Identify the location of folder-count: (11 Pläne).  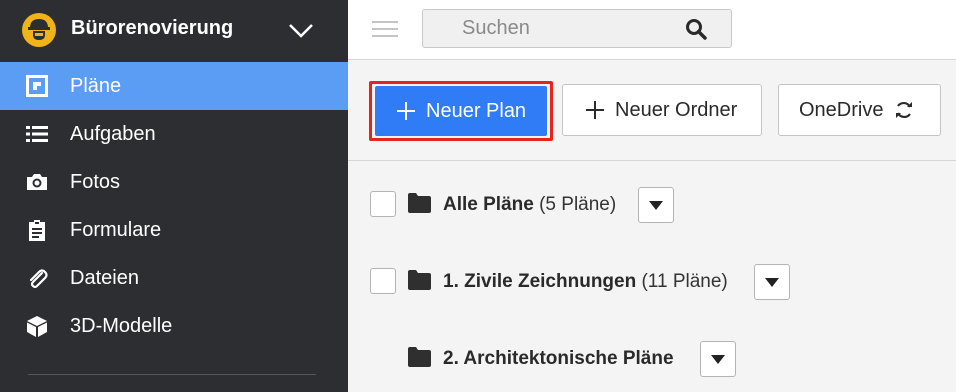
(684, 281).